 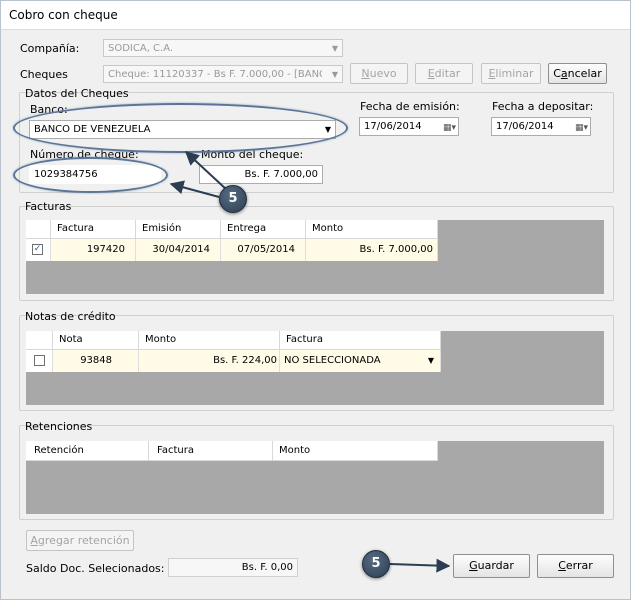 What do you see at coordinates (50, 48) in the screenshot?
I see `compania-label: Compañía:` at bounding box center [50, 48].